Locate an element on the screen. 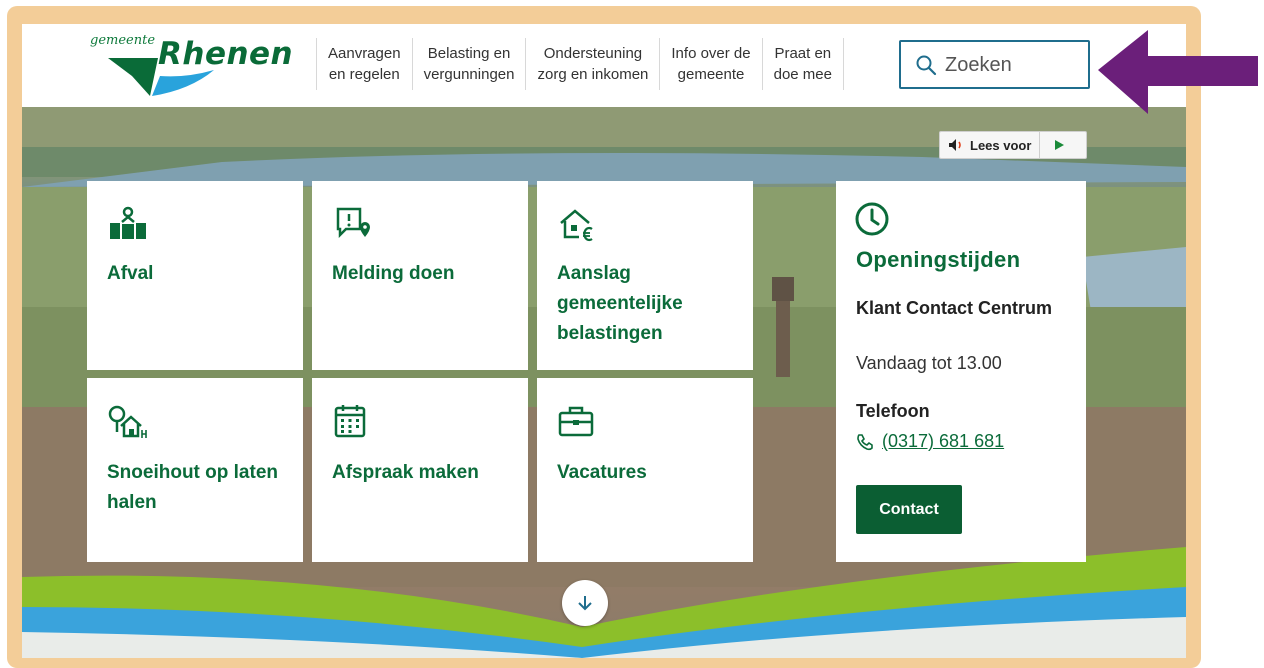 Image resolution: width=1264 pixels, height=668 pixels. tile-afval: Afval is located at coordinates (195, 275).